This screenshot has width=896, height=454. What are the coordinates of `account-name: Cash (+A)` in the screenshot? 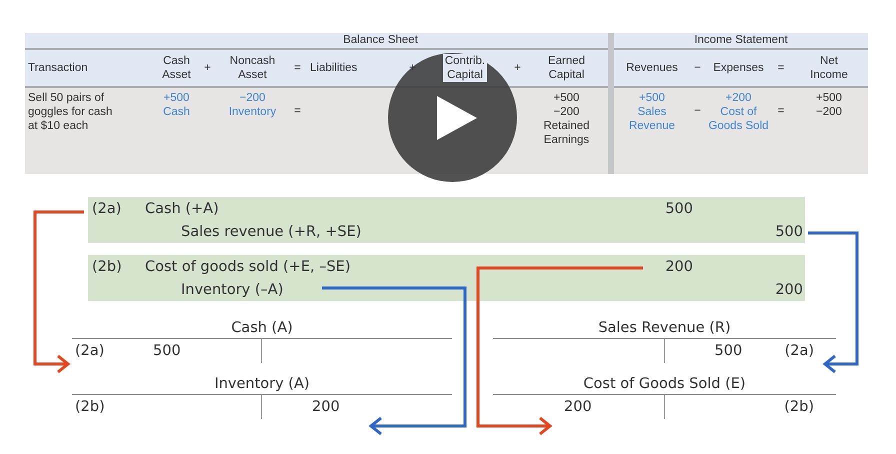 It's located at (182, 208).